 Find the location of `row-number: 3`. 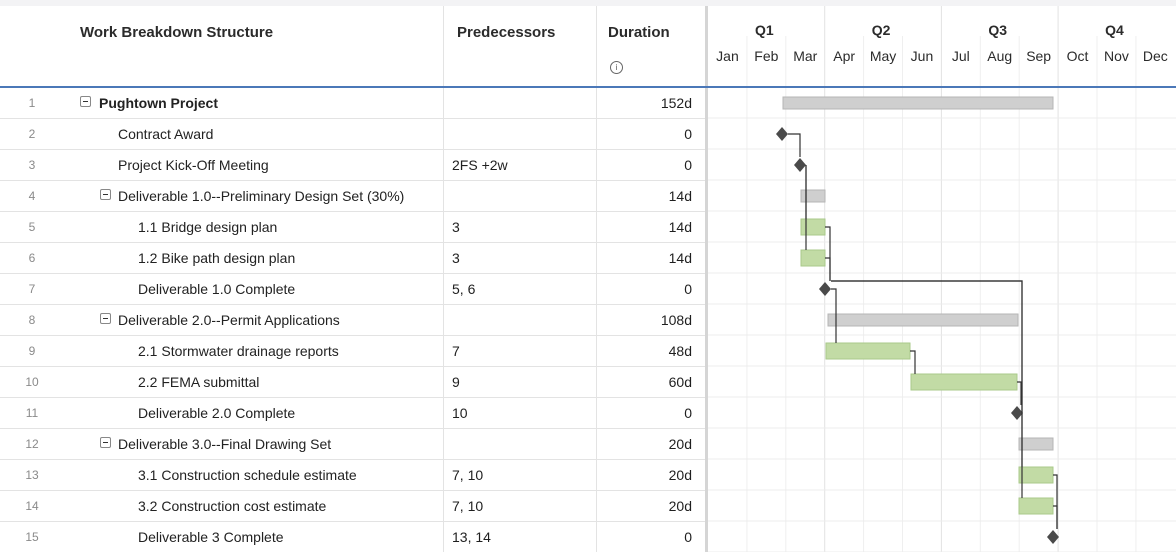

row-number: 3 is located at coordinates (32, 165).